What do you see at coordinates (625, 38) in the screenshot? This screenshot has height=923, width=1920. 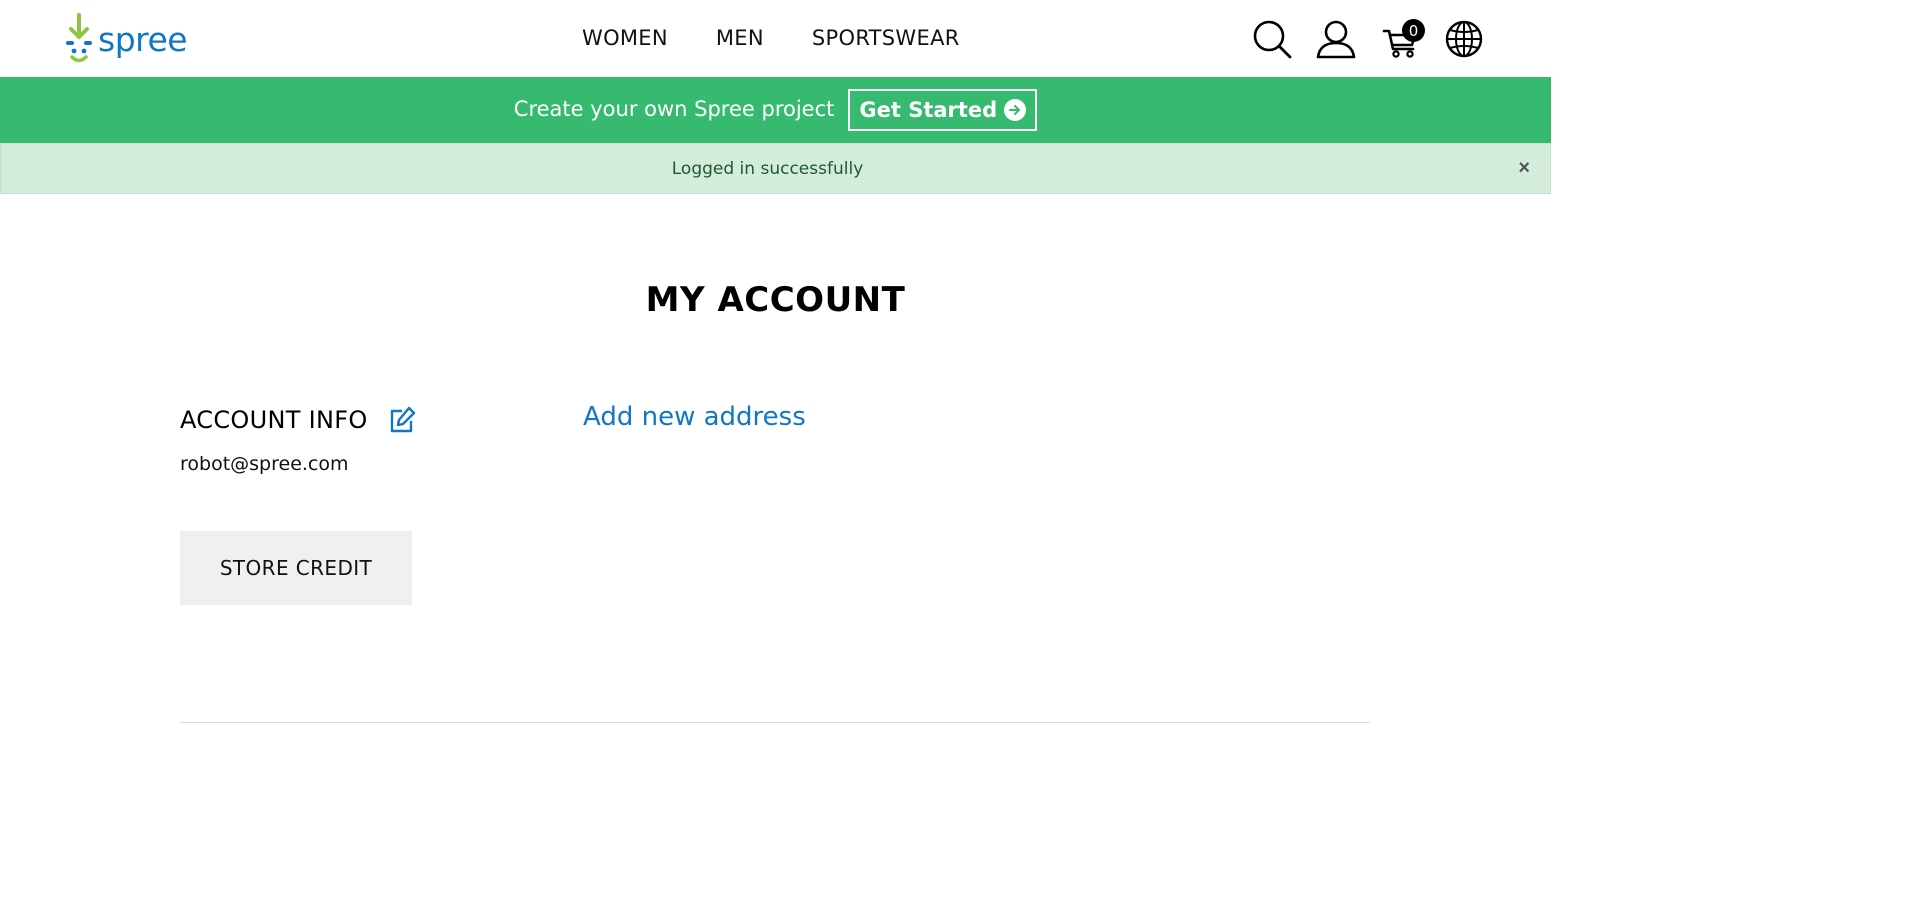 I see `nav-item-women: WOMEN` at bounding box center [625, 38].